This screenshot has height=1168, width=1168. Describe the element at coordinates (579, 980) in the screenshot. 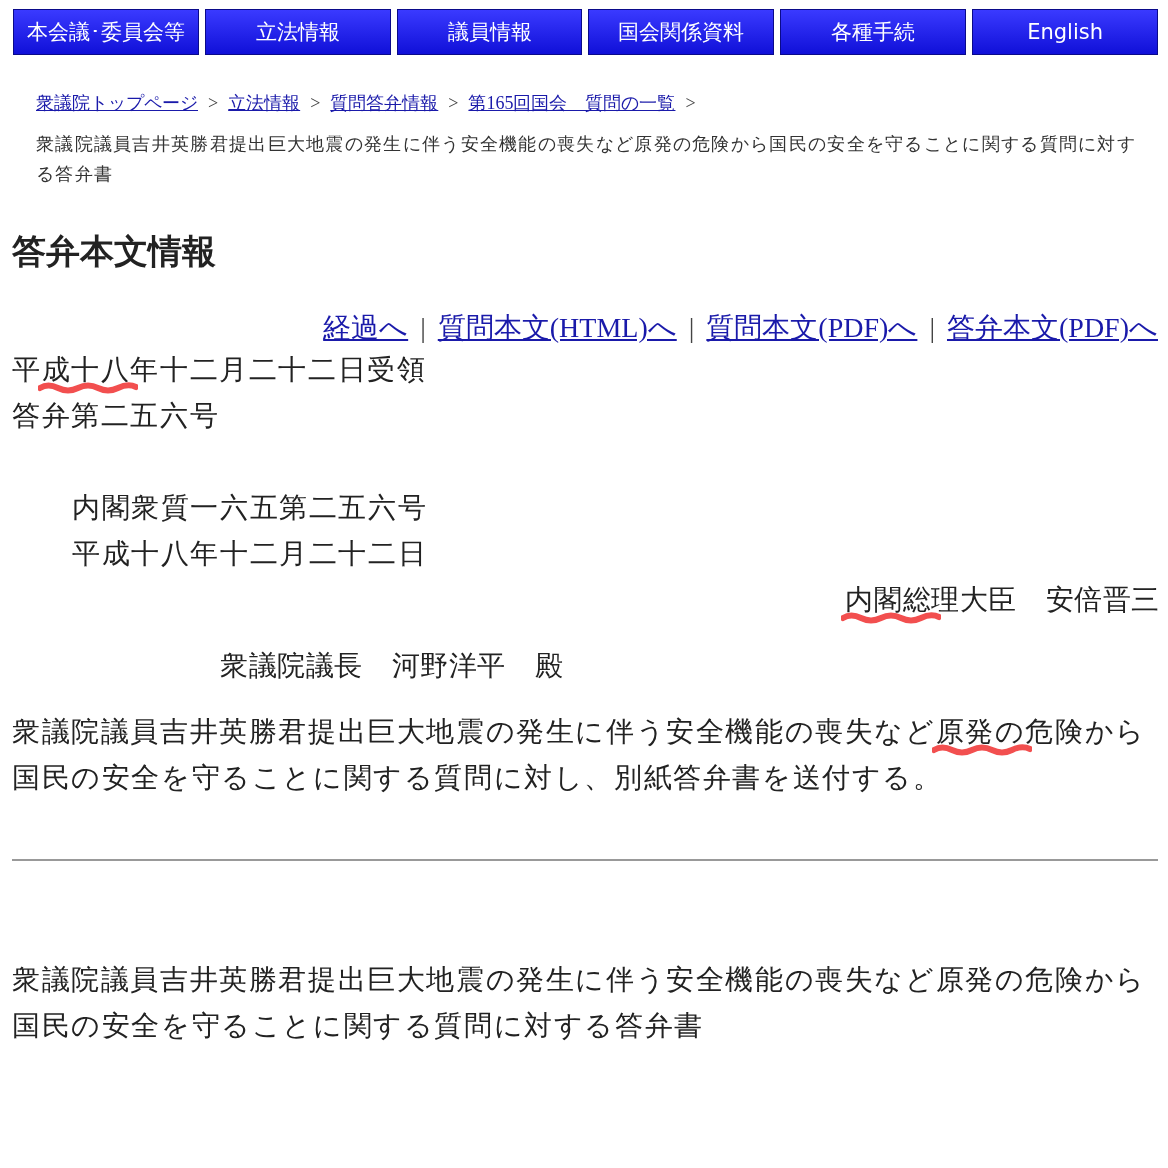

I see `answer-title: 衆議院議員吉井英勝君提出巨大地震の発生に伴う安全機能の喪失など原発の危険から` at that location.